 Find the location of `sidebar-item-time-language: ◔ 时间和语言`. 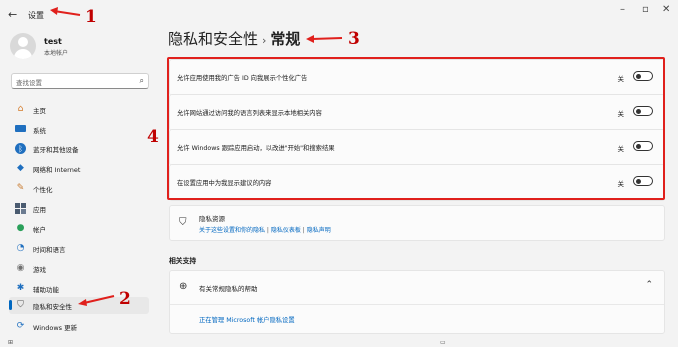

sidebar-item-time-language: ◔ 时间和语言 is located at coordinates (79, 248).